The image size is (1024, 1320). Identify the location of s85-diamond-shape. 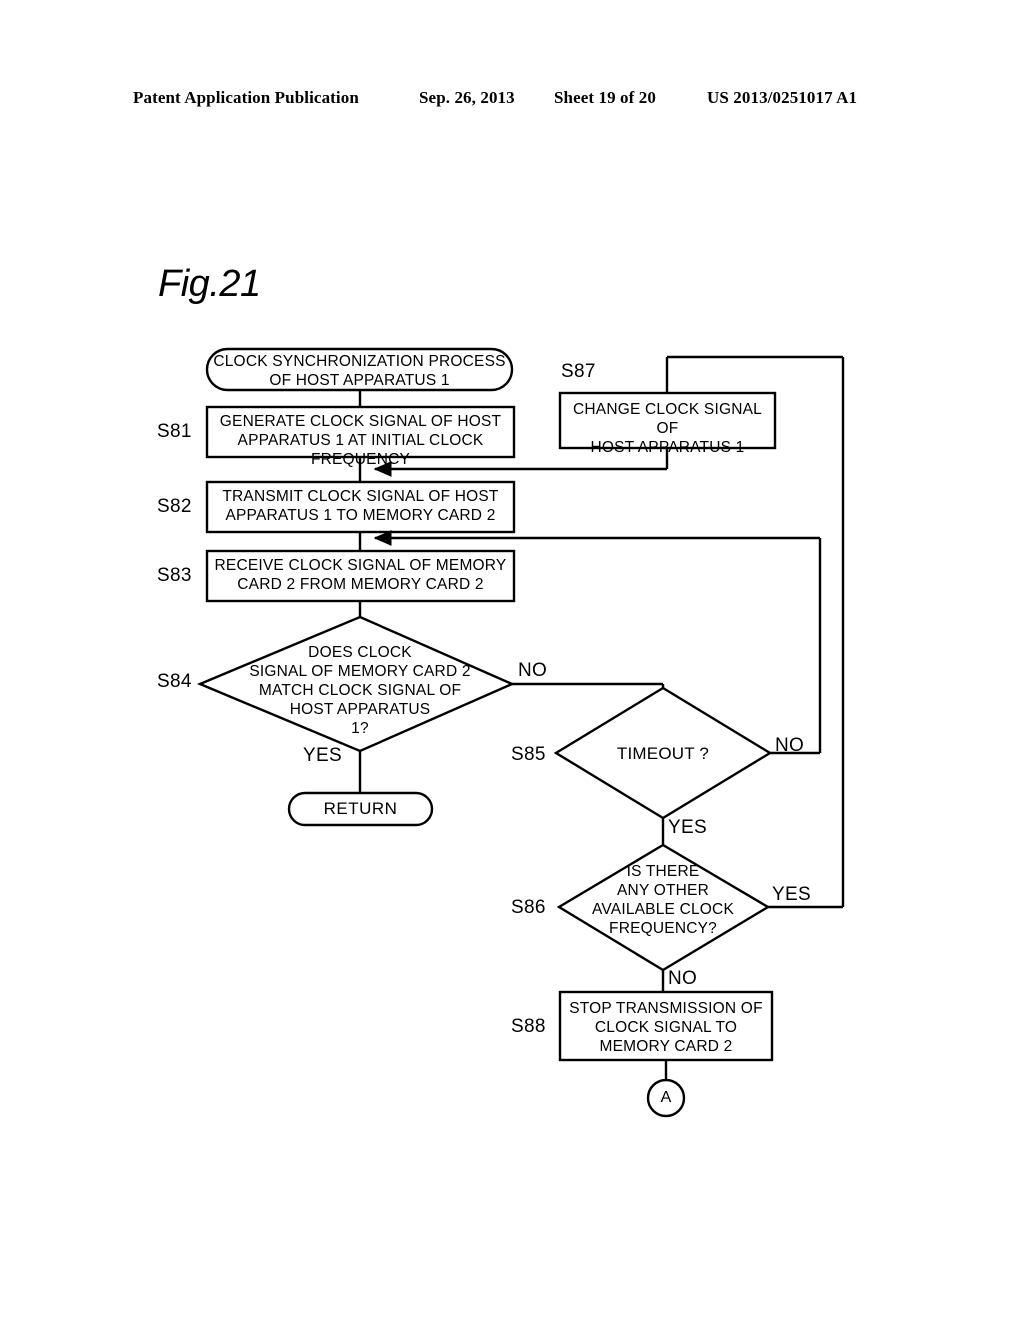
(663, 753).